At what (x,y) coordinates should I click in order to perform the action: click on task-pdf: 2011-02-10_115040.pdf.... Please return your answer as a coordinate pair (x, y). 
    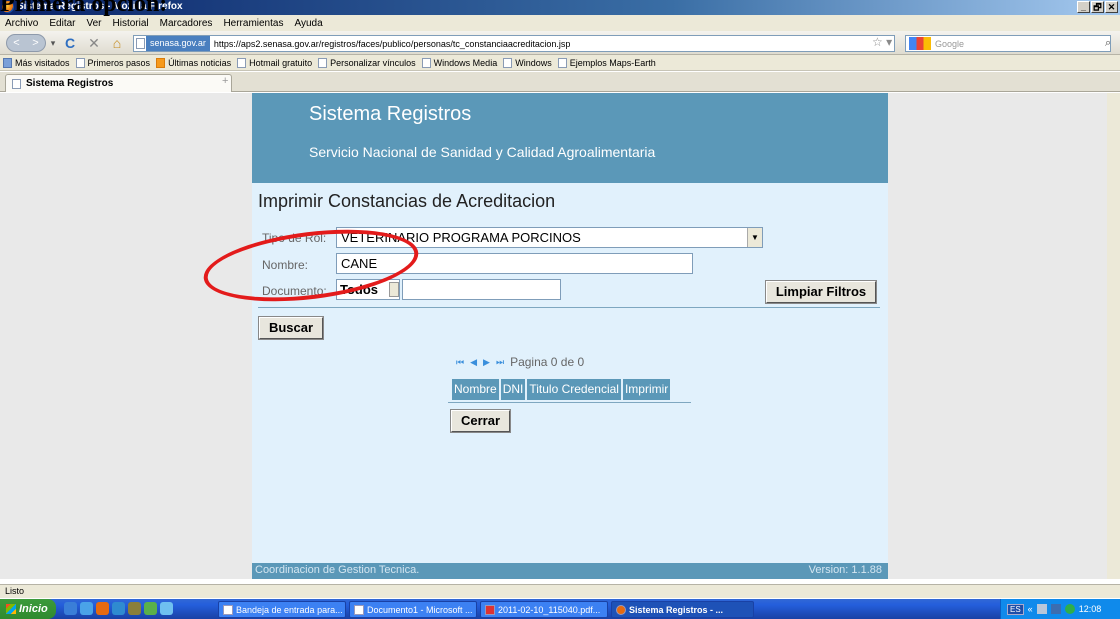
    Looking at the image, I should click on (544, 609).